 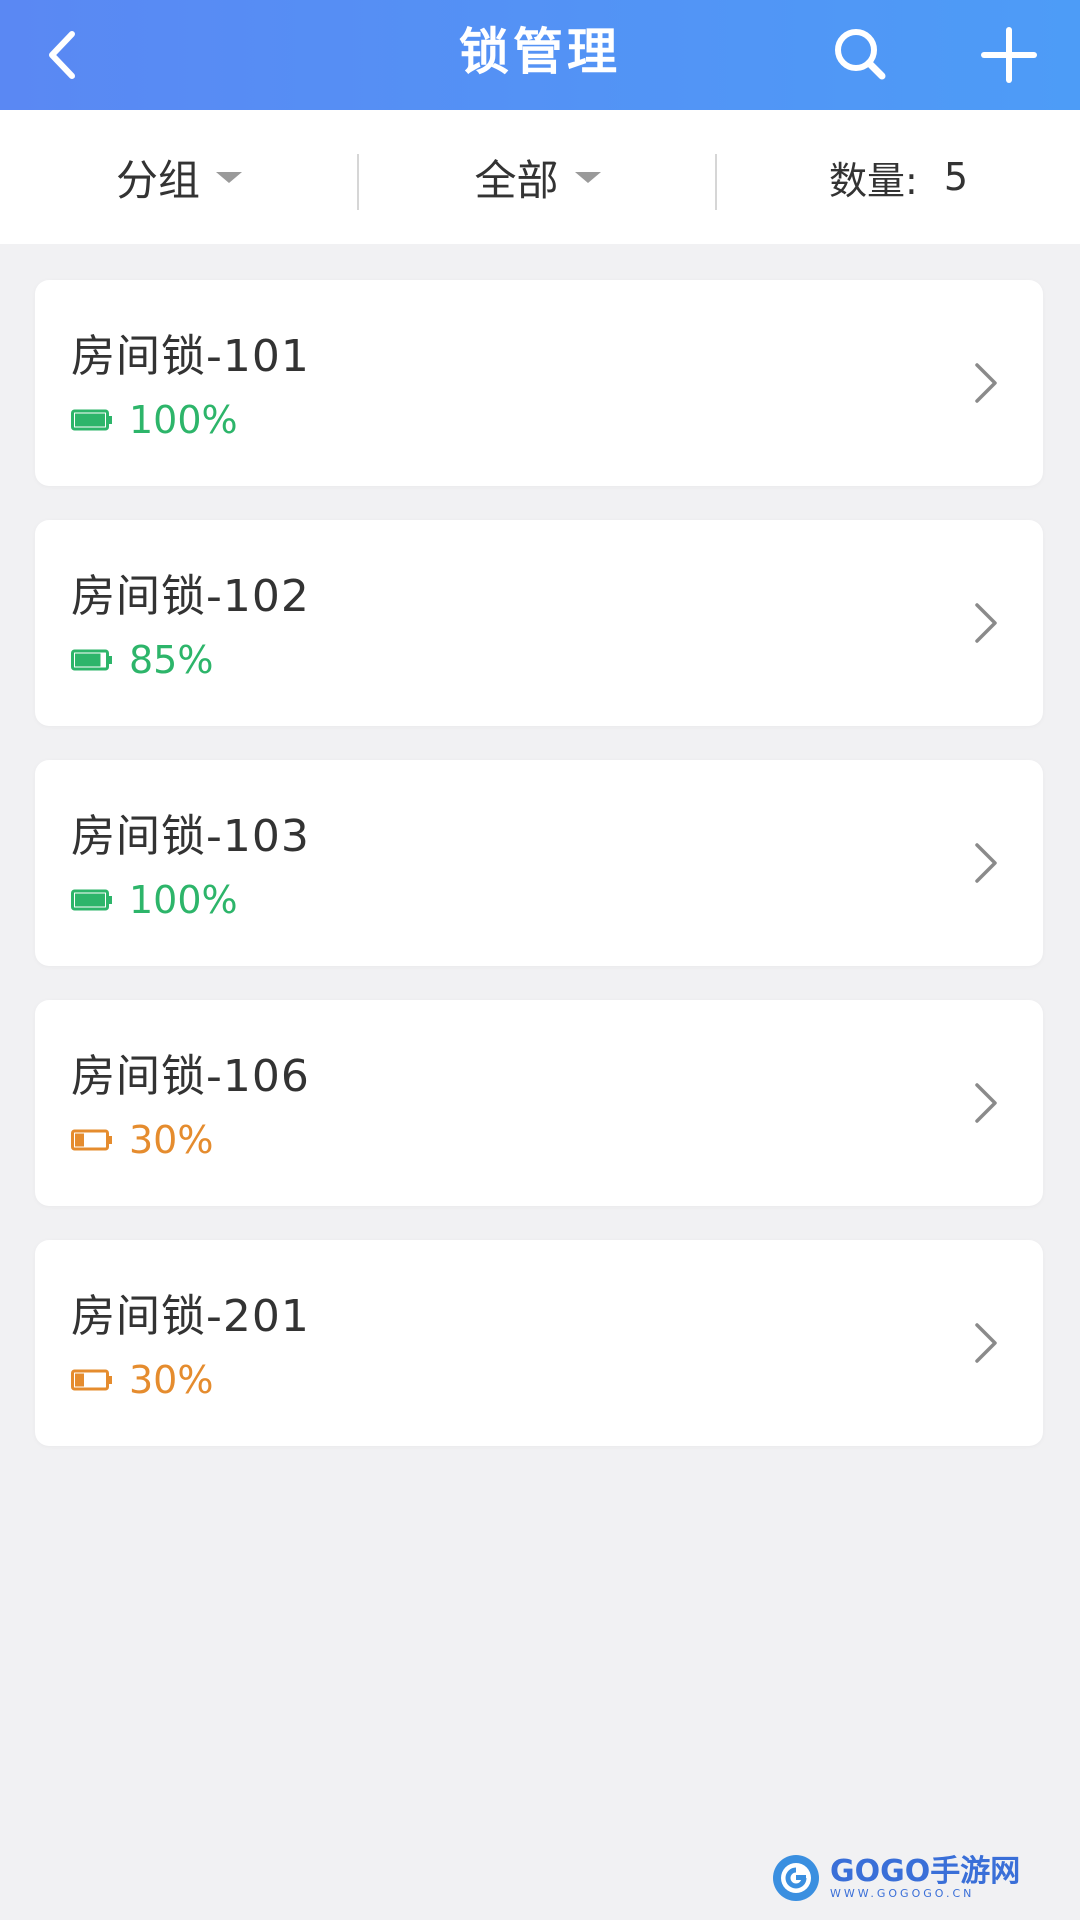 What do you see at coordinates (190, 1316) in the screenshot?
I see `lock-name: 房间锁-201` at bounding box center [190, 1316].